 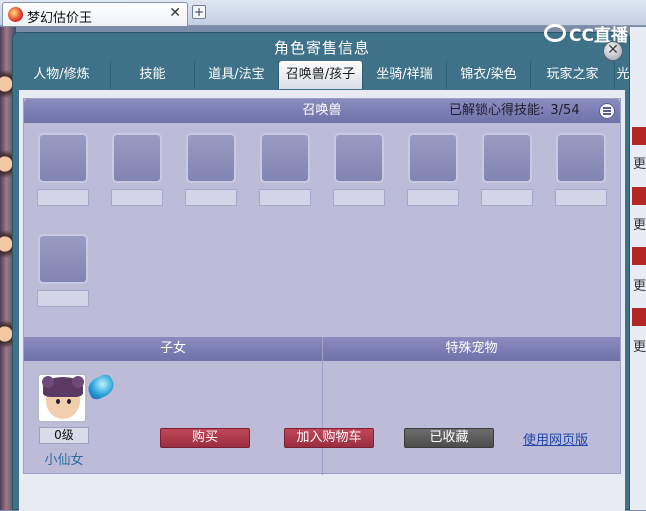 What do you see at coordinates (623, 75) in the screenshot?
I see `tab-more: 光` at bounding box center [623, 75].